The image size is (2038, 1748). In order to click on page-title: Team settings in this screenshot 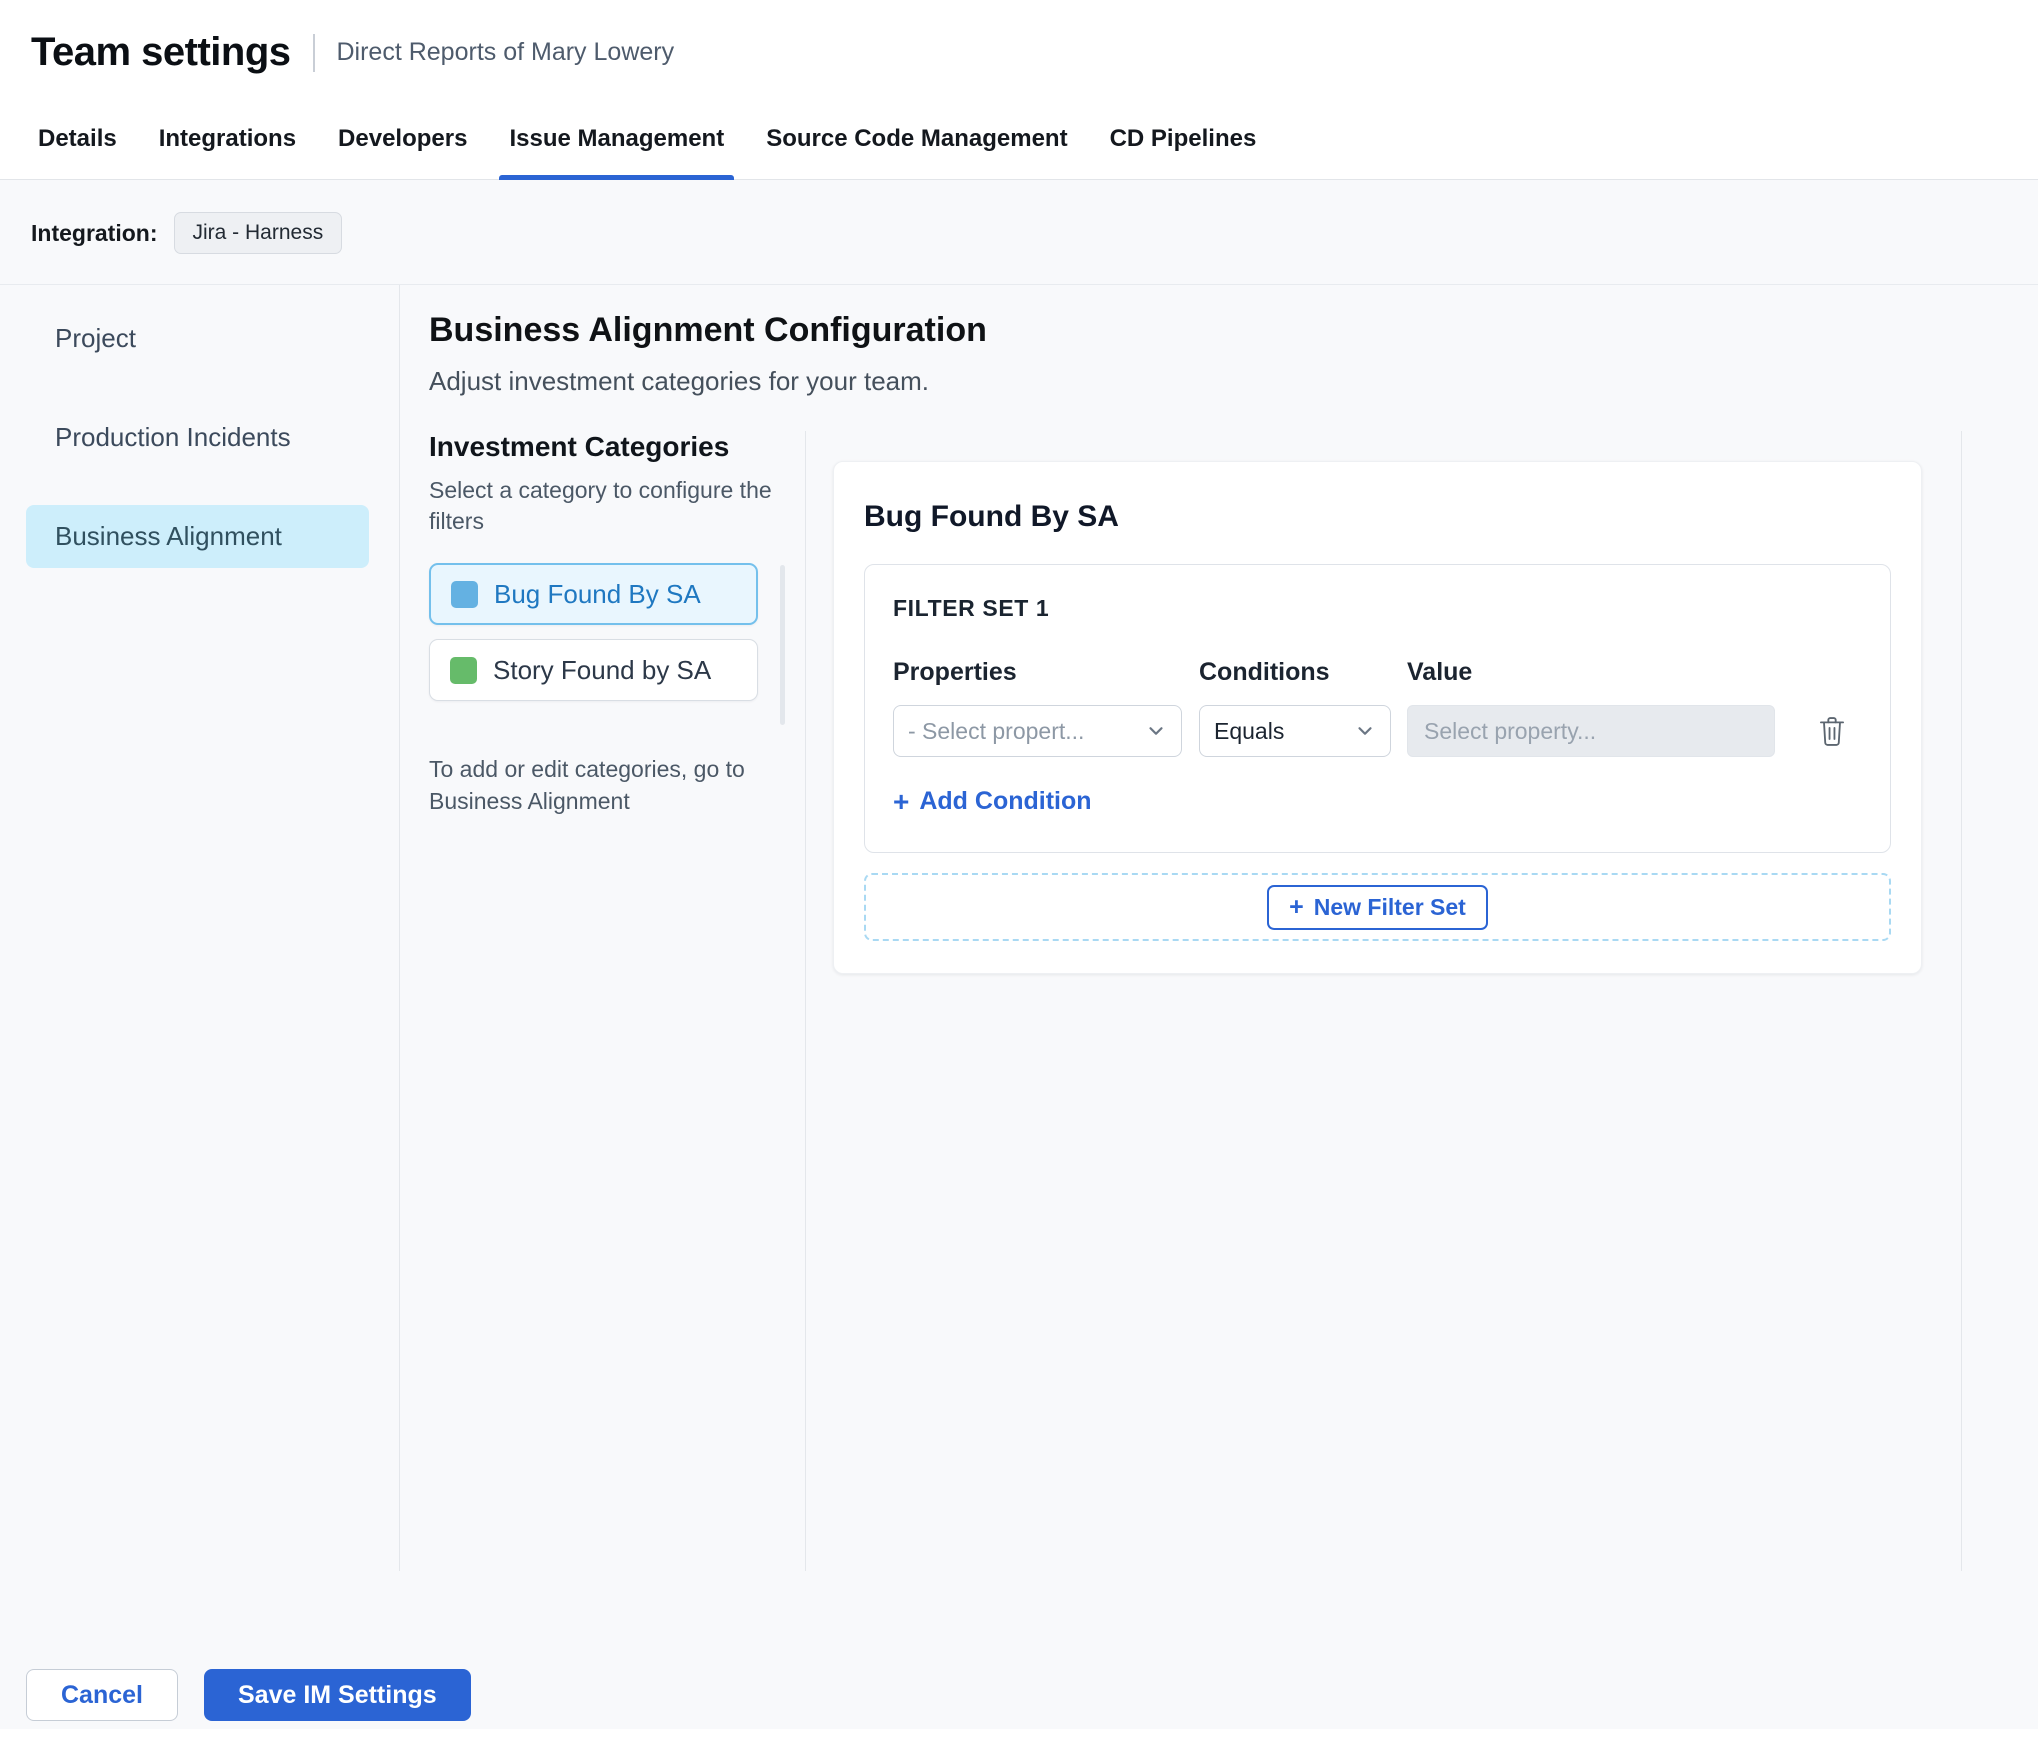, I will do `click(161, 52)`.